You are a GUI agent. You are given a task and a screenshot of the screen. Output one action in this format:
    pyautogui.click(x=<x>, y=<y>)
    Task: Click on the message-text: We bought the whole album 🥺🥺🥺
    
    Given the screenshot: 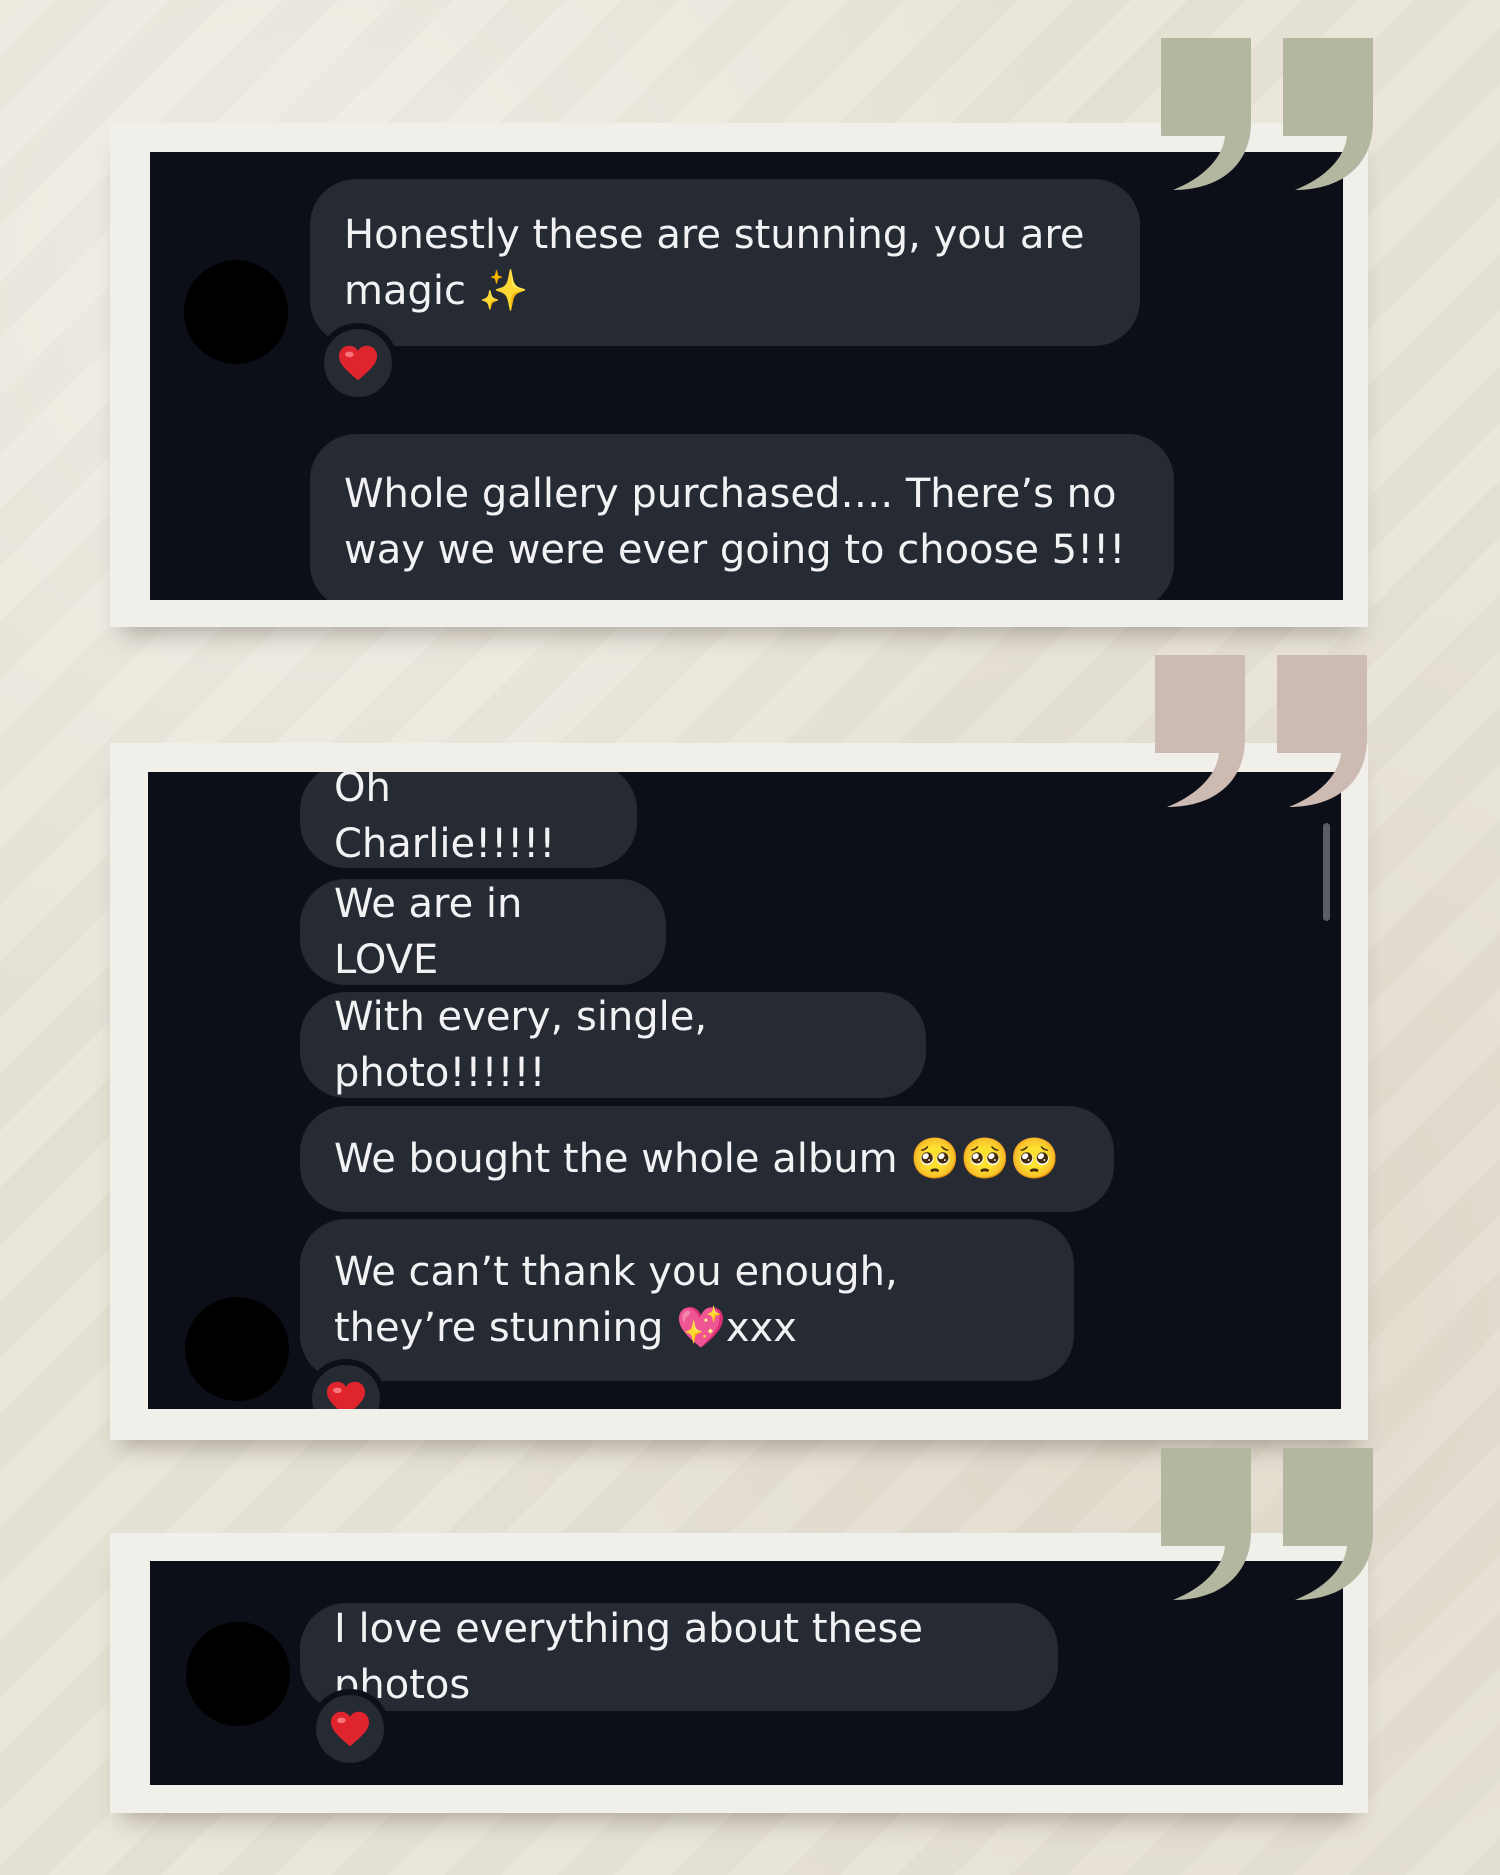 What is the action you would take?
    pyautogui.click(x=697, y=1159)
    